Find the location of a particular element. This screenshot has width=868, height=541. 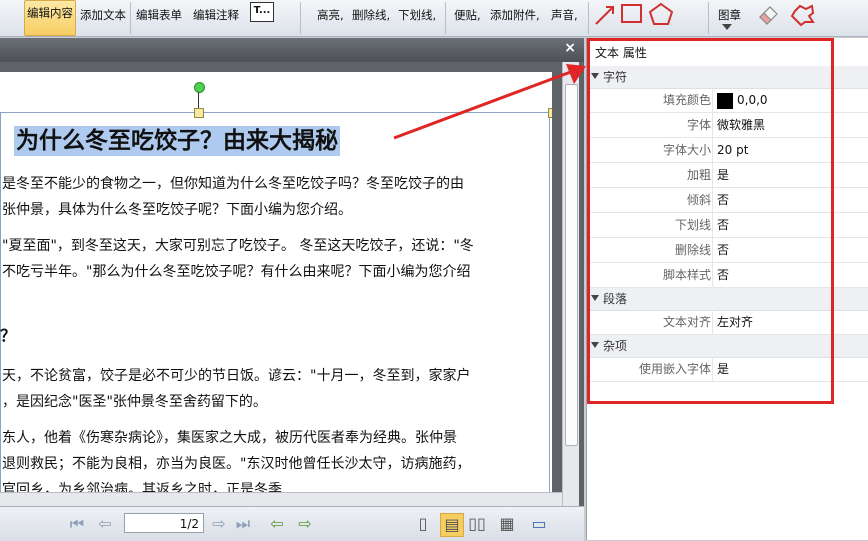

first-page-icon: ⏮ is located at coordinates (77, 524).